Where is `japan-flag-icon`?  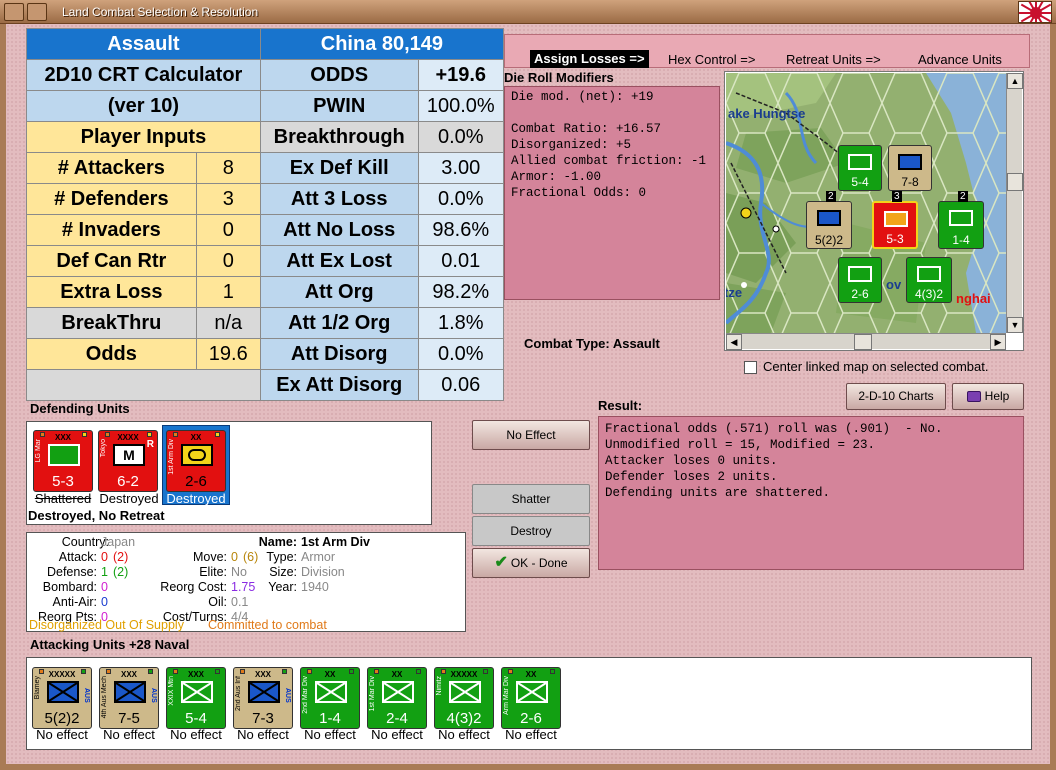
japan-flag-icon is located at coordinates (1035, 12).